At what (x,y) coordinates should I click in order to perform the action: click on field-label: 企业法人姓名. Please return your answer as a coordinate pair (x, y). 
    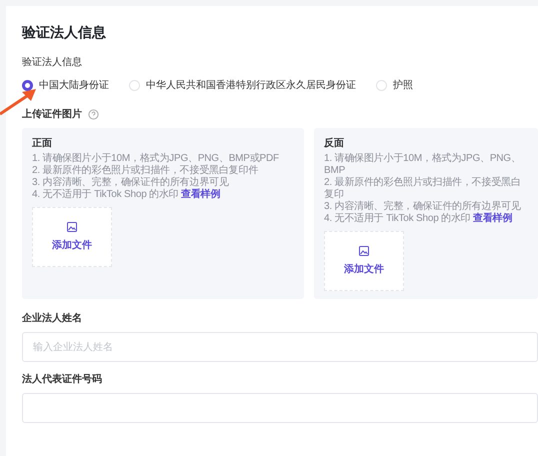
    Looking at the image, I should click on (52, 319).